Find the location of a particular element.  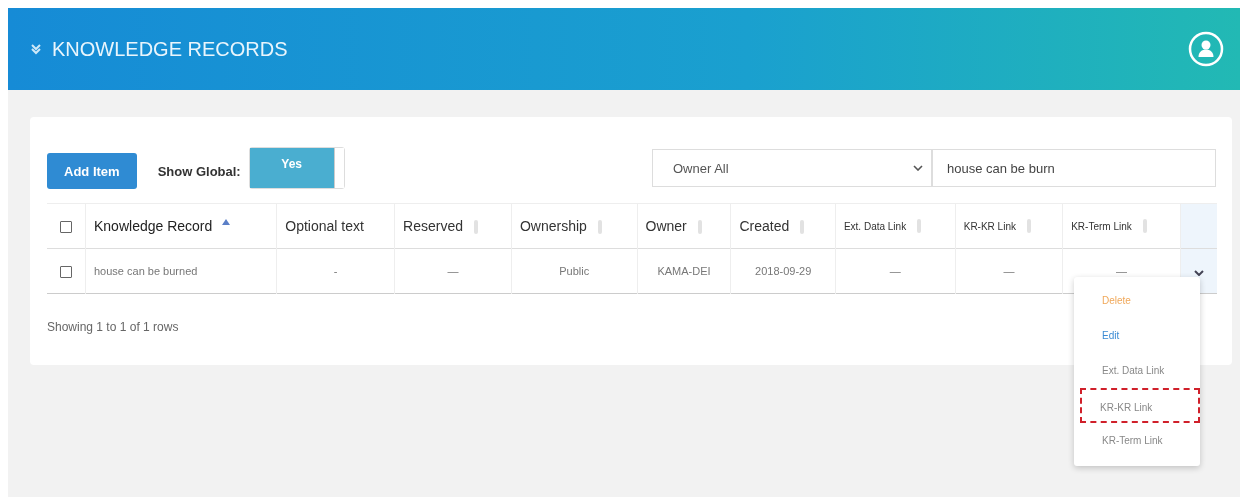

table-cell: - is located at coordinates (335, 271).